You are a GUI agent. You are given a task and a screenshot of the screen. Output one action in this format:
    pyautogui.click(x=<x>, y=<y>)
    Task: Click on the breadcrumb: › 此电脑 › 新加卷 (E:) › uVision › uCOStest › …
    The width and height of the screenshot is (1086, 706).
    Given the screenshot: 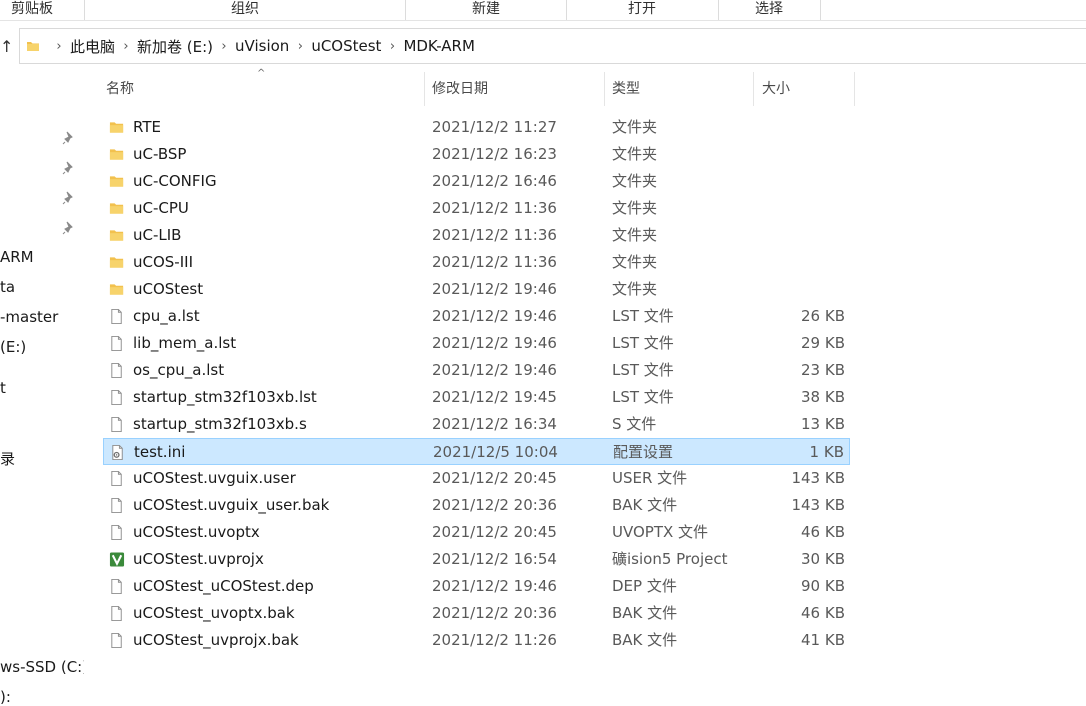 What is the action you would take?
    pyautogui.click(x=261, y=46)
    